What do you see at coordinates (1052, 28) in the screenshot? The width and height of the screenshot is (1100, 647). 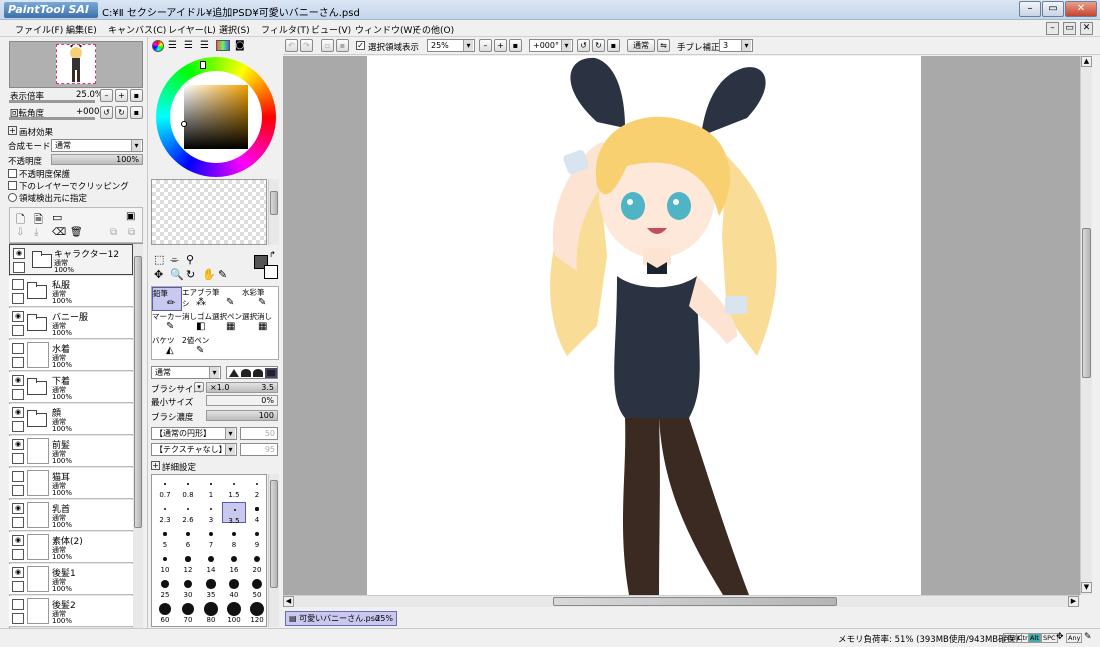 I see `mdi-minimize-button: –` at bounding box center [1052, 28].